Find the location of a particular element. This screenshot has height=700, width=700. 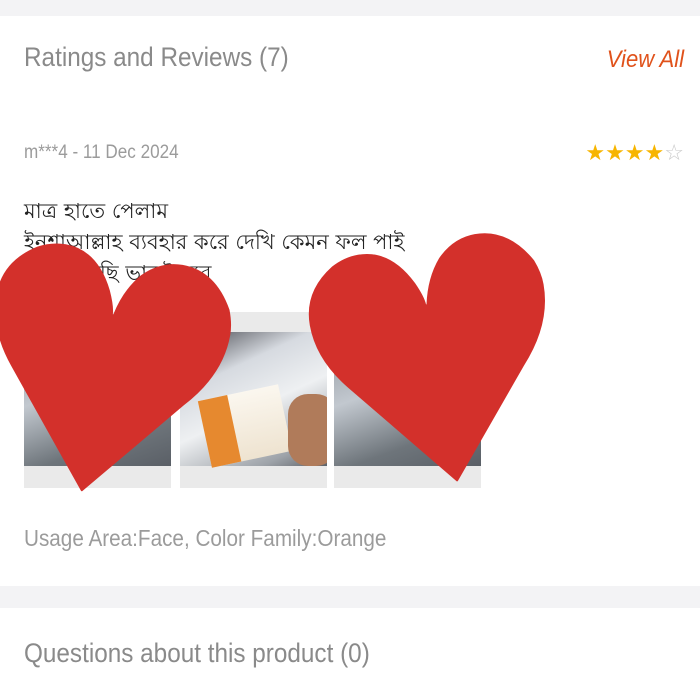

review-author-date: m***4 - 11 Dec 2024 is located at coordinates (101, 152).